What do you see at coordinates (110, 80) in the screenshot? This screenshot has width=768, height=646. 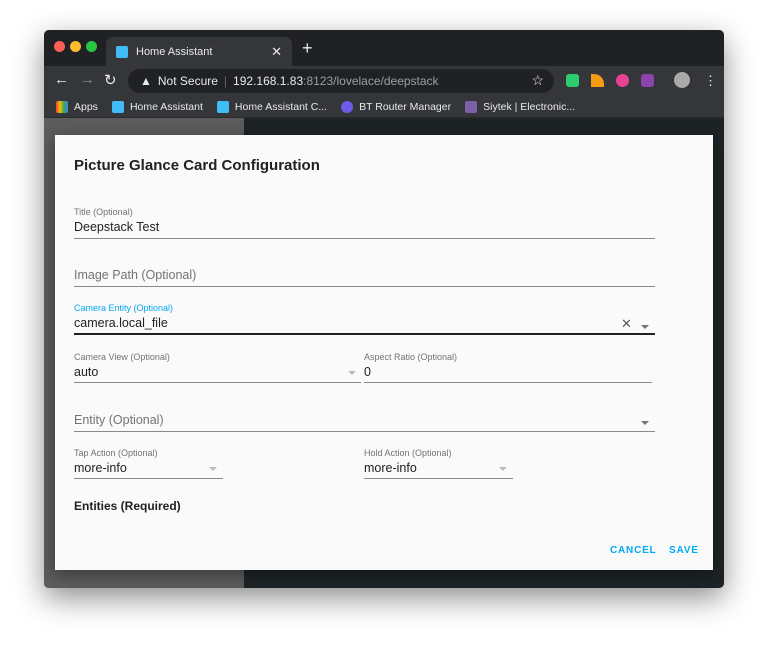 I see `reload-icon: ↻` at bounding box center [110, 80].